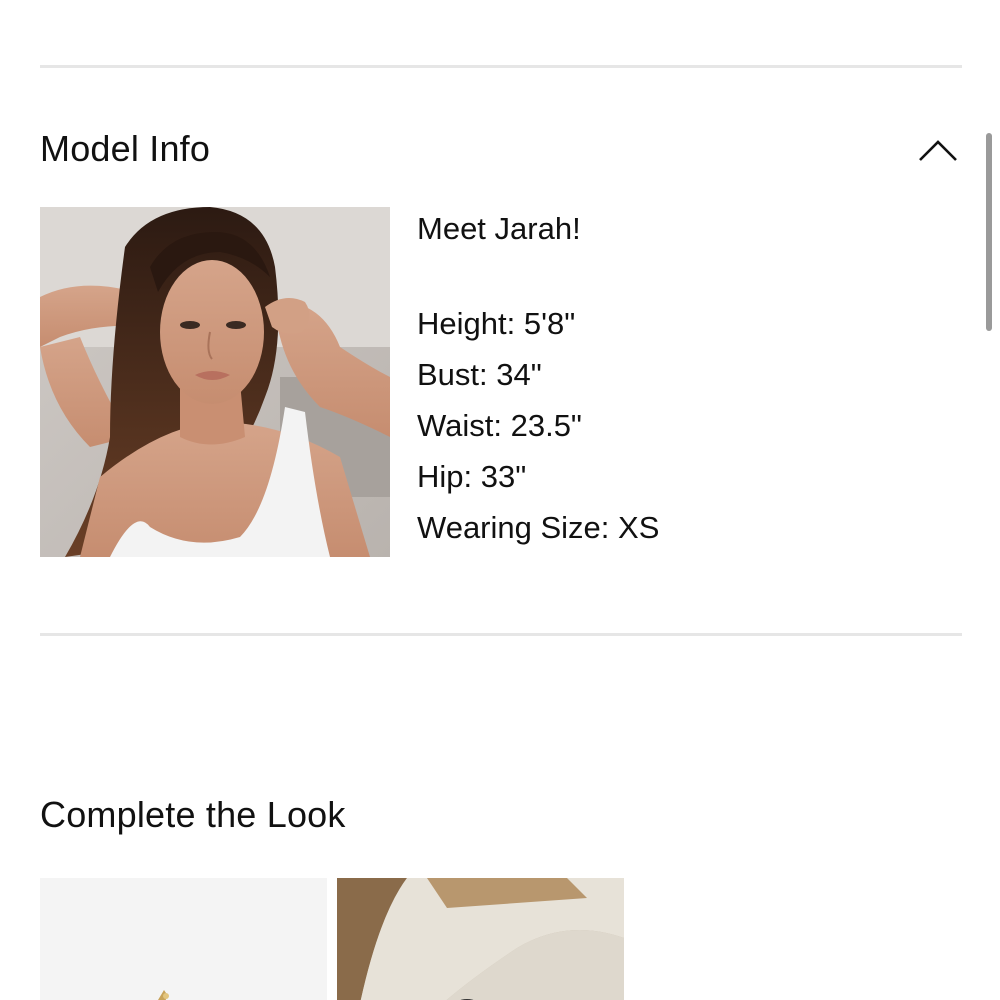 This screenshot has width=1000, height=1000. Describe the element at coordinates (125, 148) in the screenshot. I see `model-info-heading: Model Info` at that location.